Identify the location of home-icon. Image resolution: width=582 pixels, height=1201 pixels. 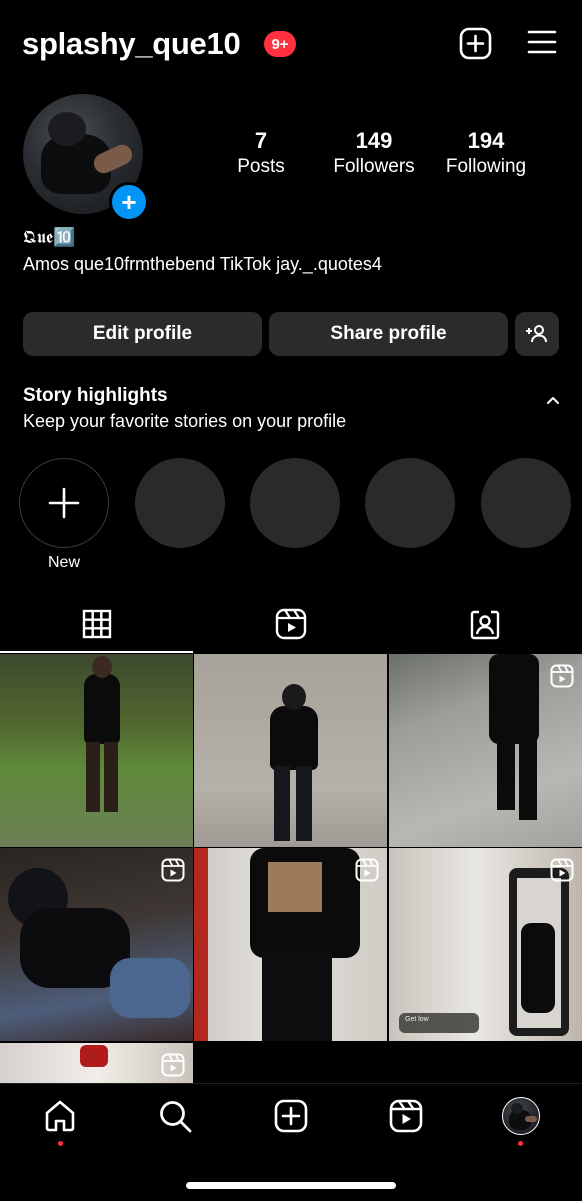
(60, 1116).